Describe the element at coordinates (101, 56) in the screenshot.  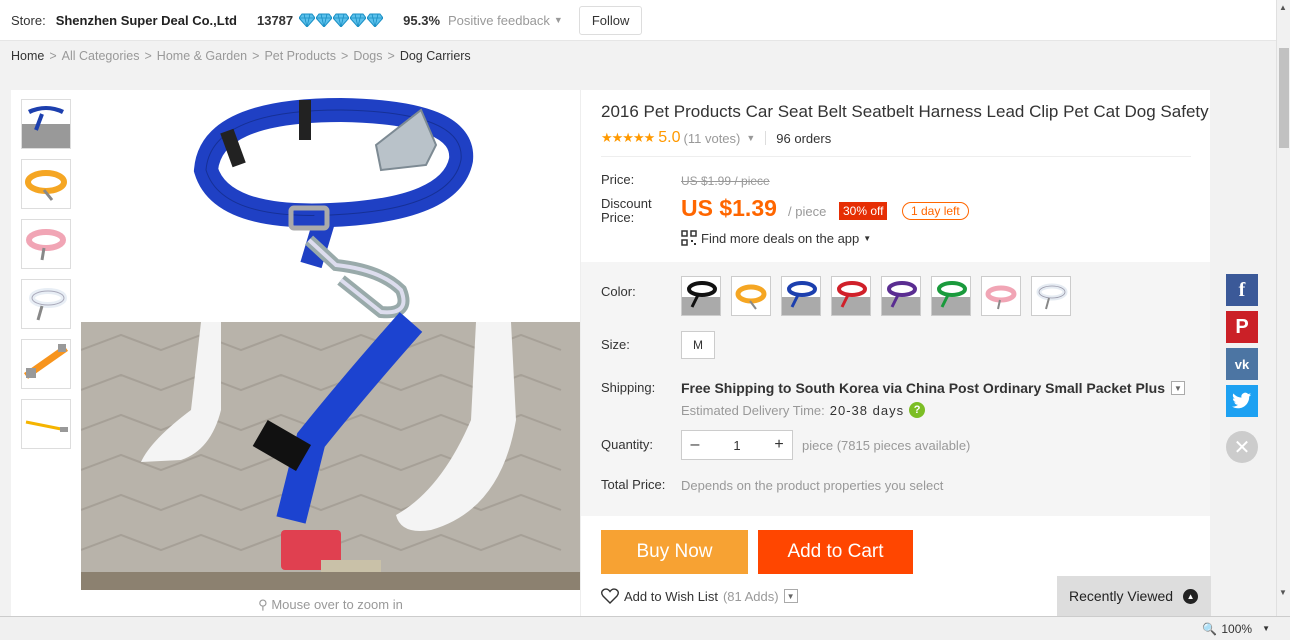
I see `breadcrumb-item: All Categories` at that location.